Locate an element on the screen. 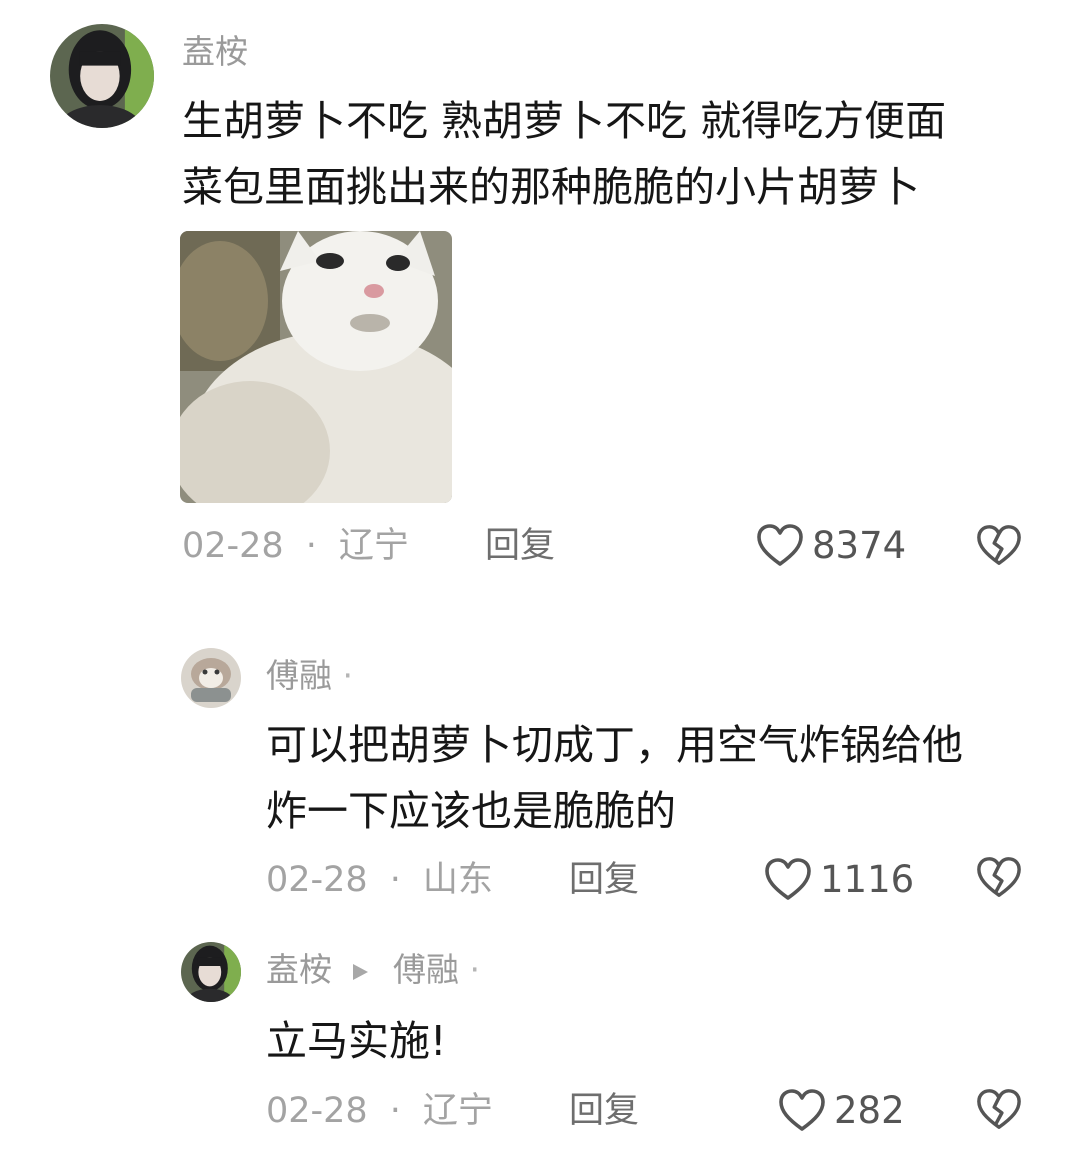 This screenshot has width=1080, height=1160. like-button: 282 is located at coordinates (841, 1111).